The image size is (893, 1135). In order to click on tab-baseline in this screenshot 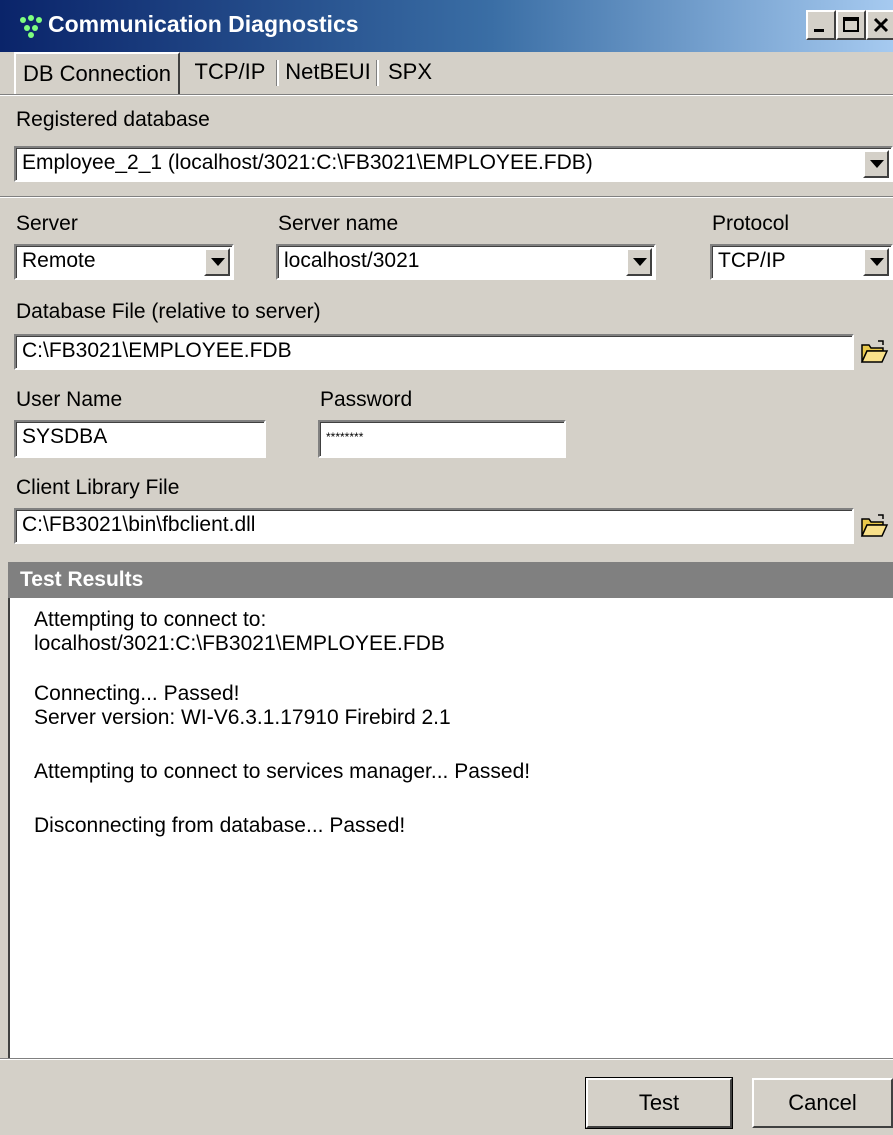, I will do `click(446, 95)`.